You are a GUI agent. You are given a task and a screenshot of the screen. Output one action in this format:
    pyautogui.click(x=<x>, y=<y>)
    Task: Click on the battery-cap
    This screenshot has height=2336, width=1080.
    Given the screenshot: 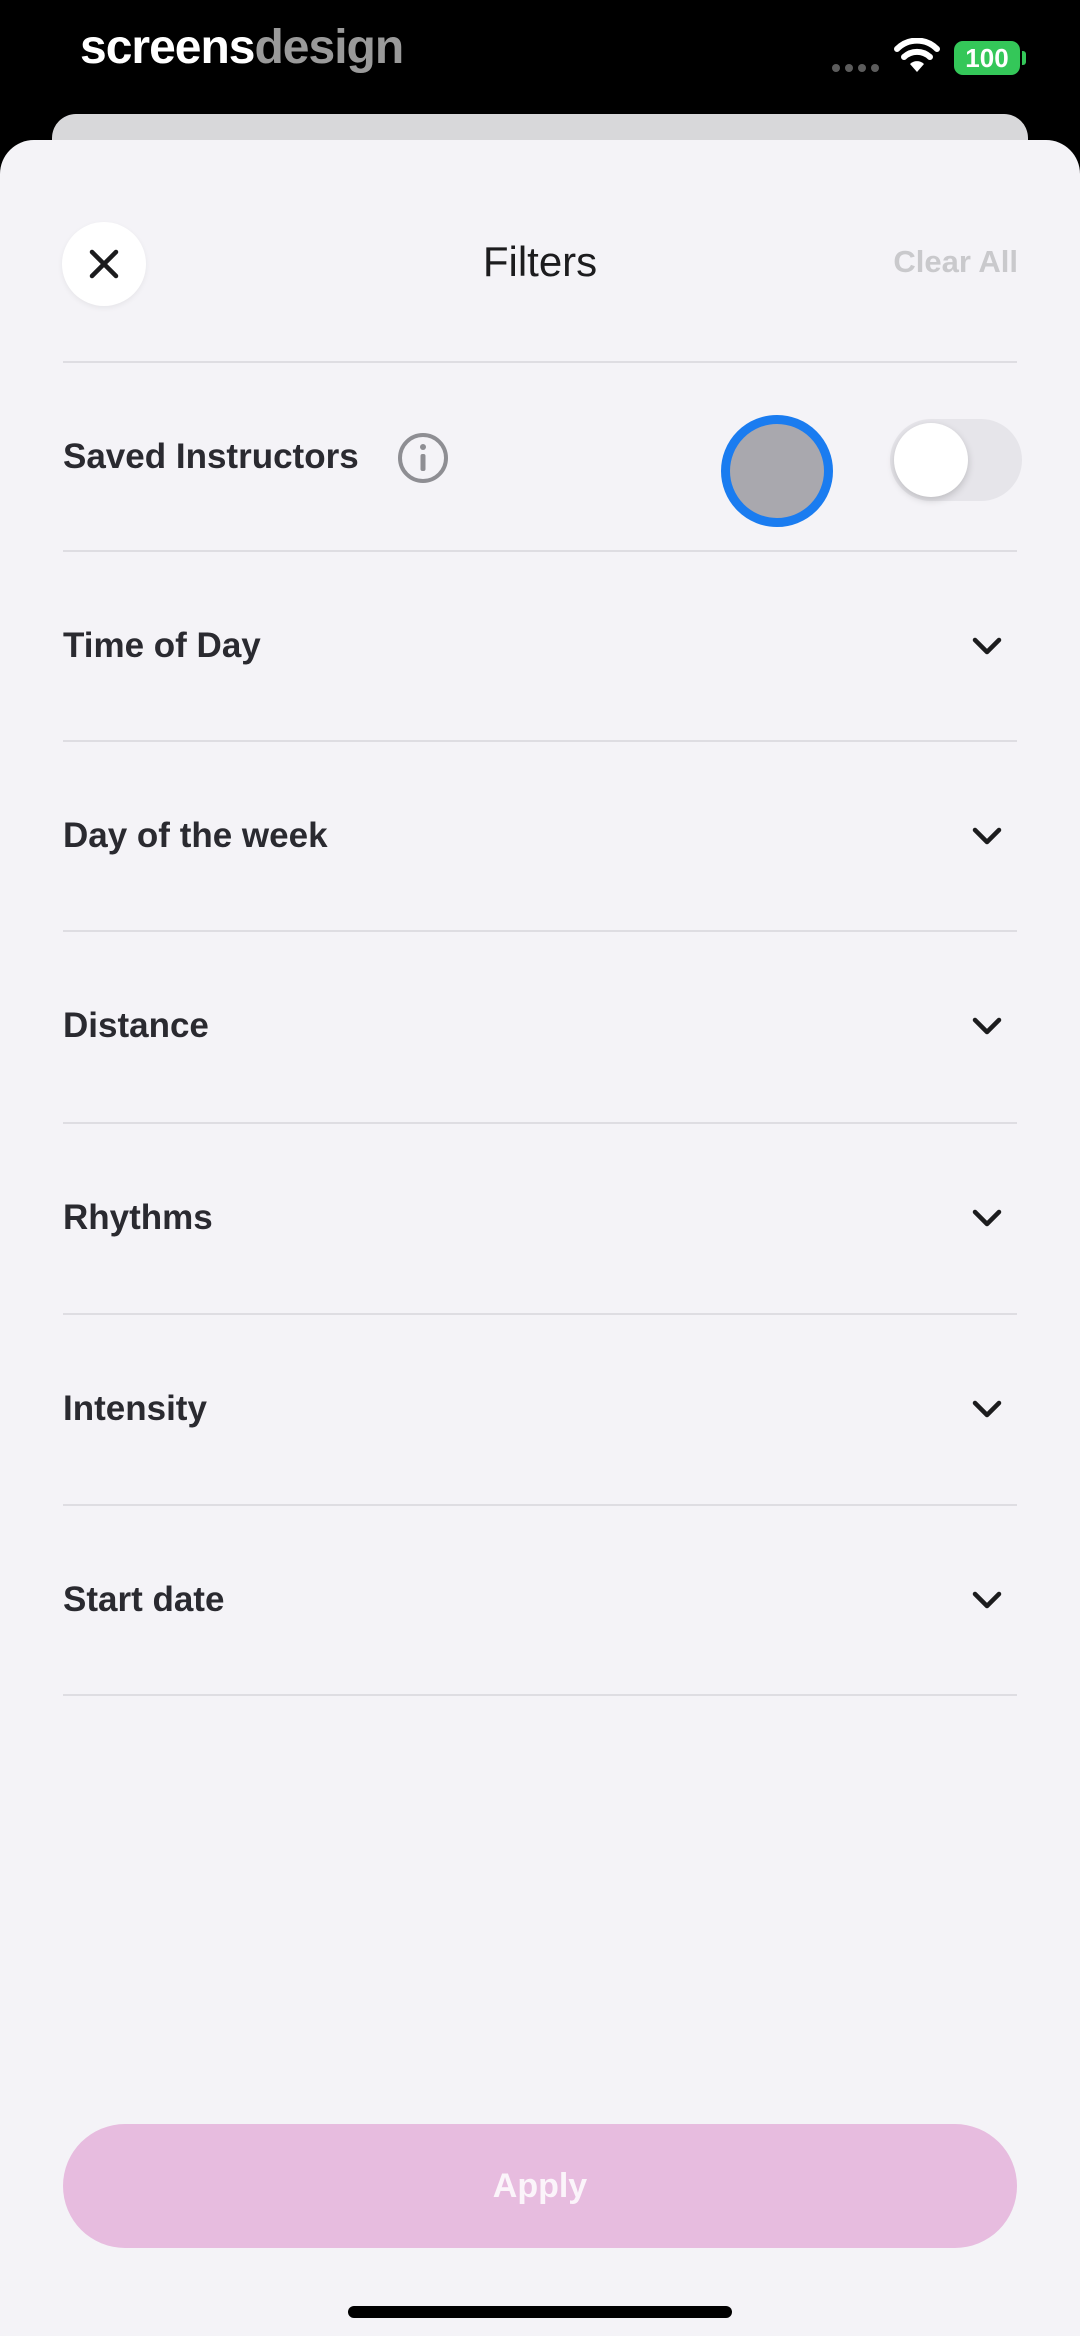 What is the action you would take?
    pyautogui.click(x=1024, y=58)
    